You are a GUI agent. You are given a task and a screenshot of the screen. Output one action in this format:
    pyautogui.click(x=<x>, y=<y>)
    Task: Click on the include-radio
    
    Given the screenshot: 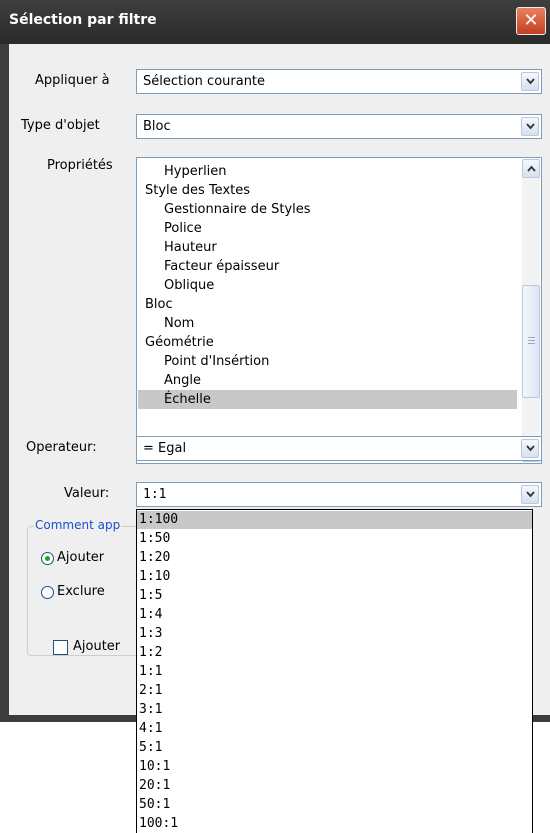 What is the action you would take?
    pyautogui.click(x=47, y=558)
    